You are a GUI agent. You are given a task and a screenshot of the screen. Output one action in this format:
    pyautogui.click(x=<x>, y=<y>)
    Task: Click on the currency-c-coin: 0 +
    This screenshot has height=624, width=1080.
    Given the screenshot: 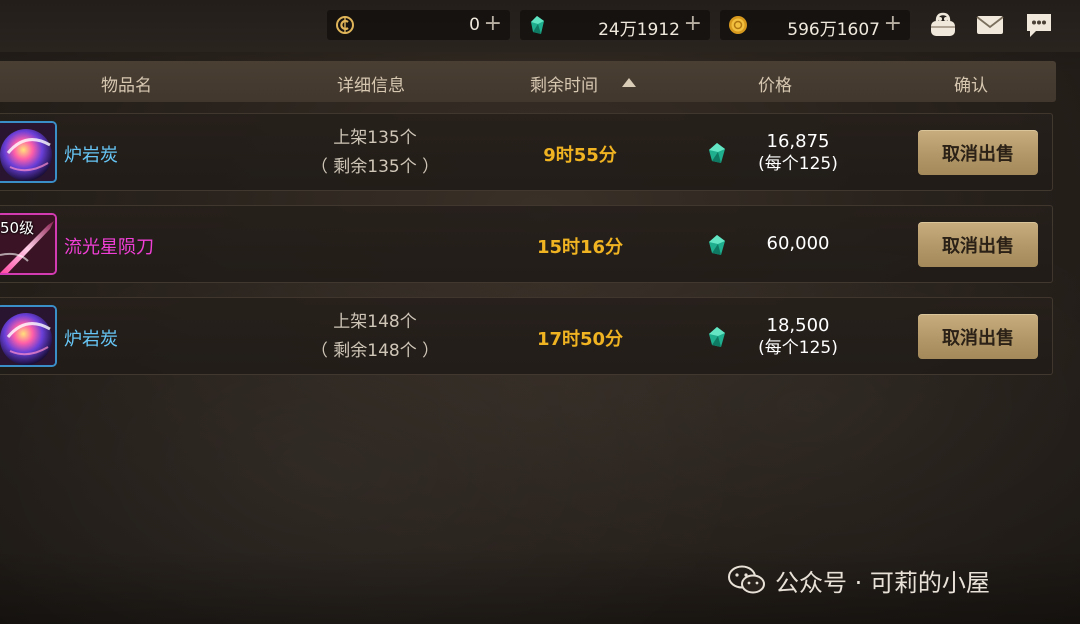 What is the action you would take?
    pyautogui.click(x=418, y=25)
    